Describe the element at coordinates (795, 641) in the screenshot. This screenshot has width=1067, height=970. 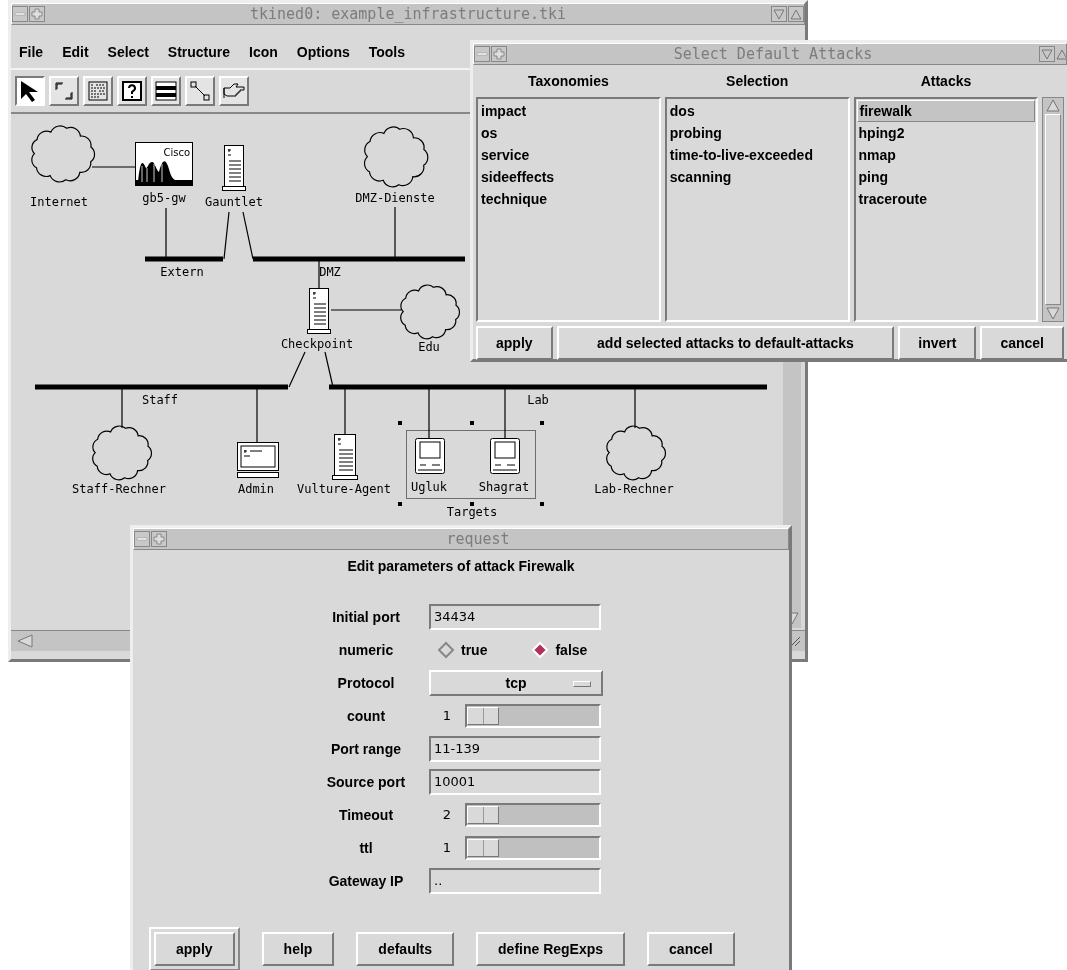
I see `resize-grip-icon` at that location.